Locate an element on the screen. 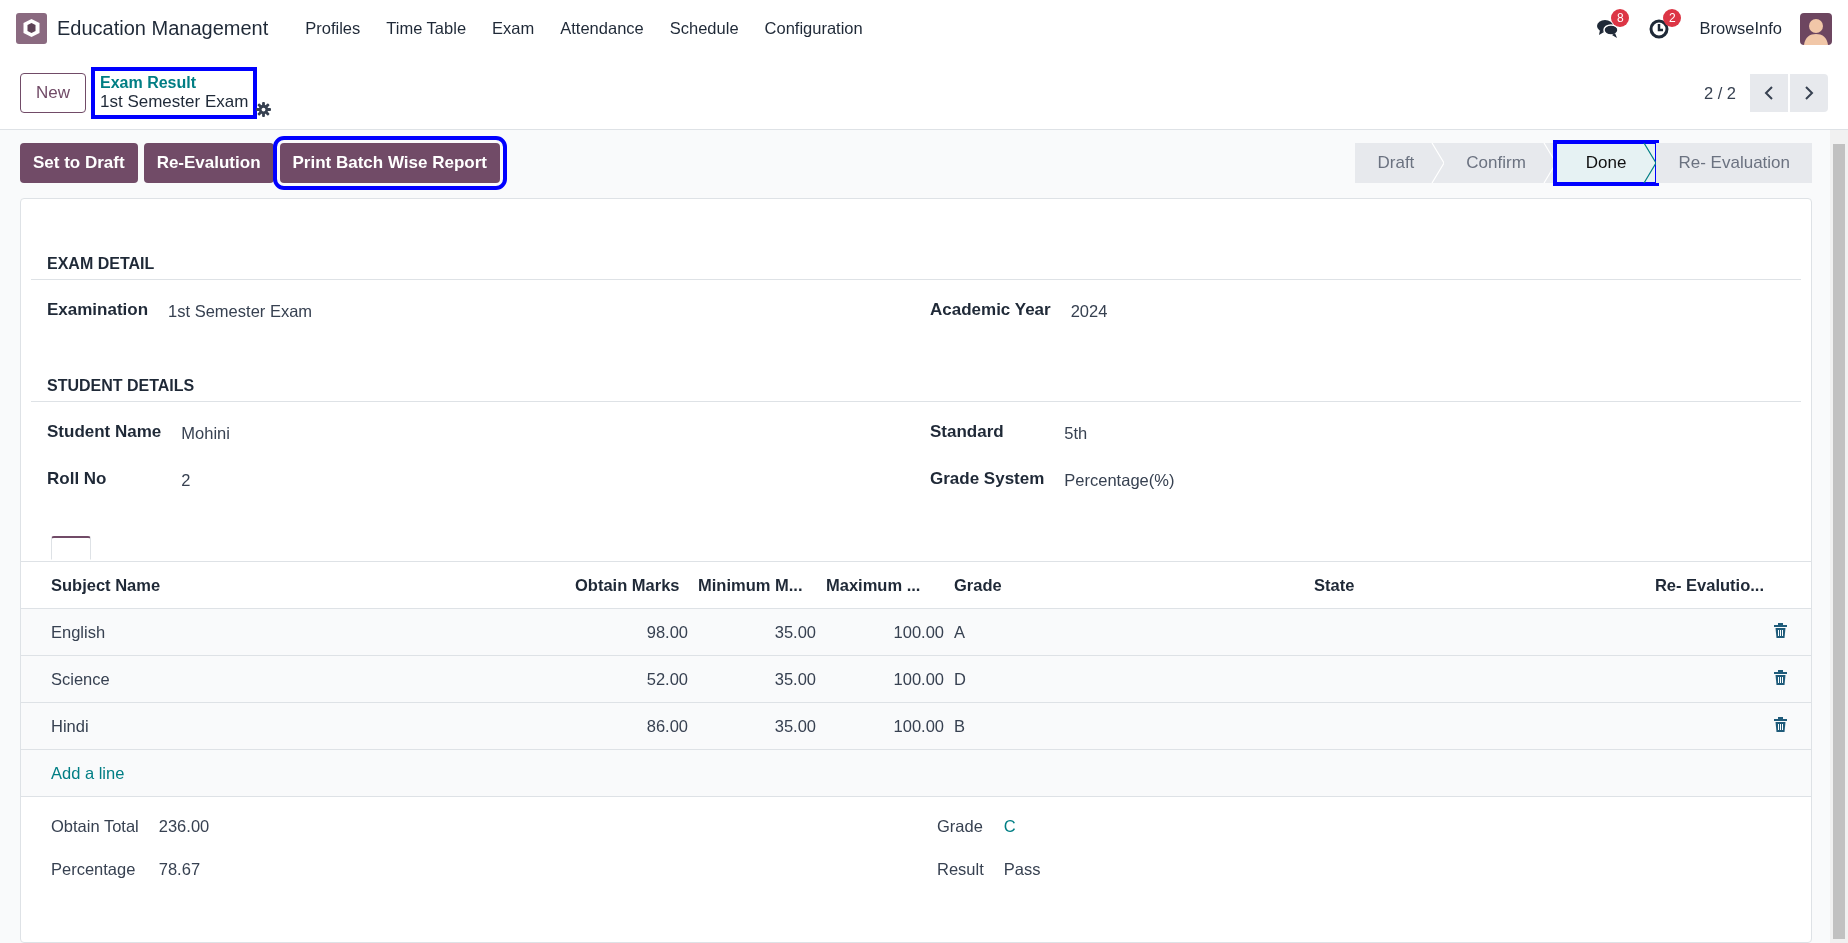 This screenshot has height=943, width=1848. add-line-link: Add a line is located at coordinates (88, 773).